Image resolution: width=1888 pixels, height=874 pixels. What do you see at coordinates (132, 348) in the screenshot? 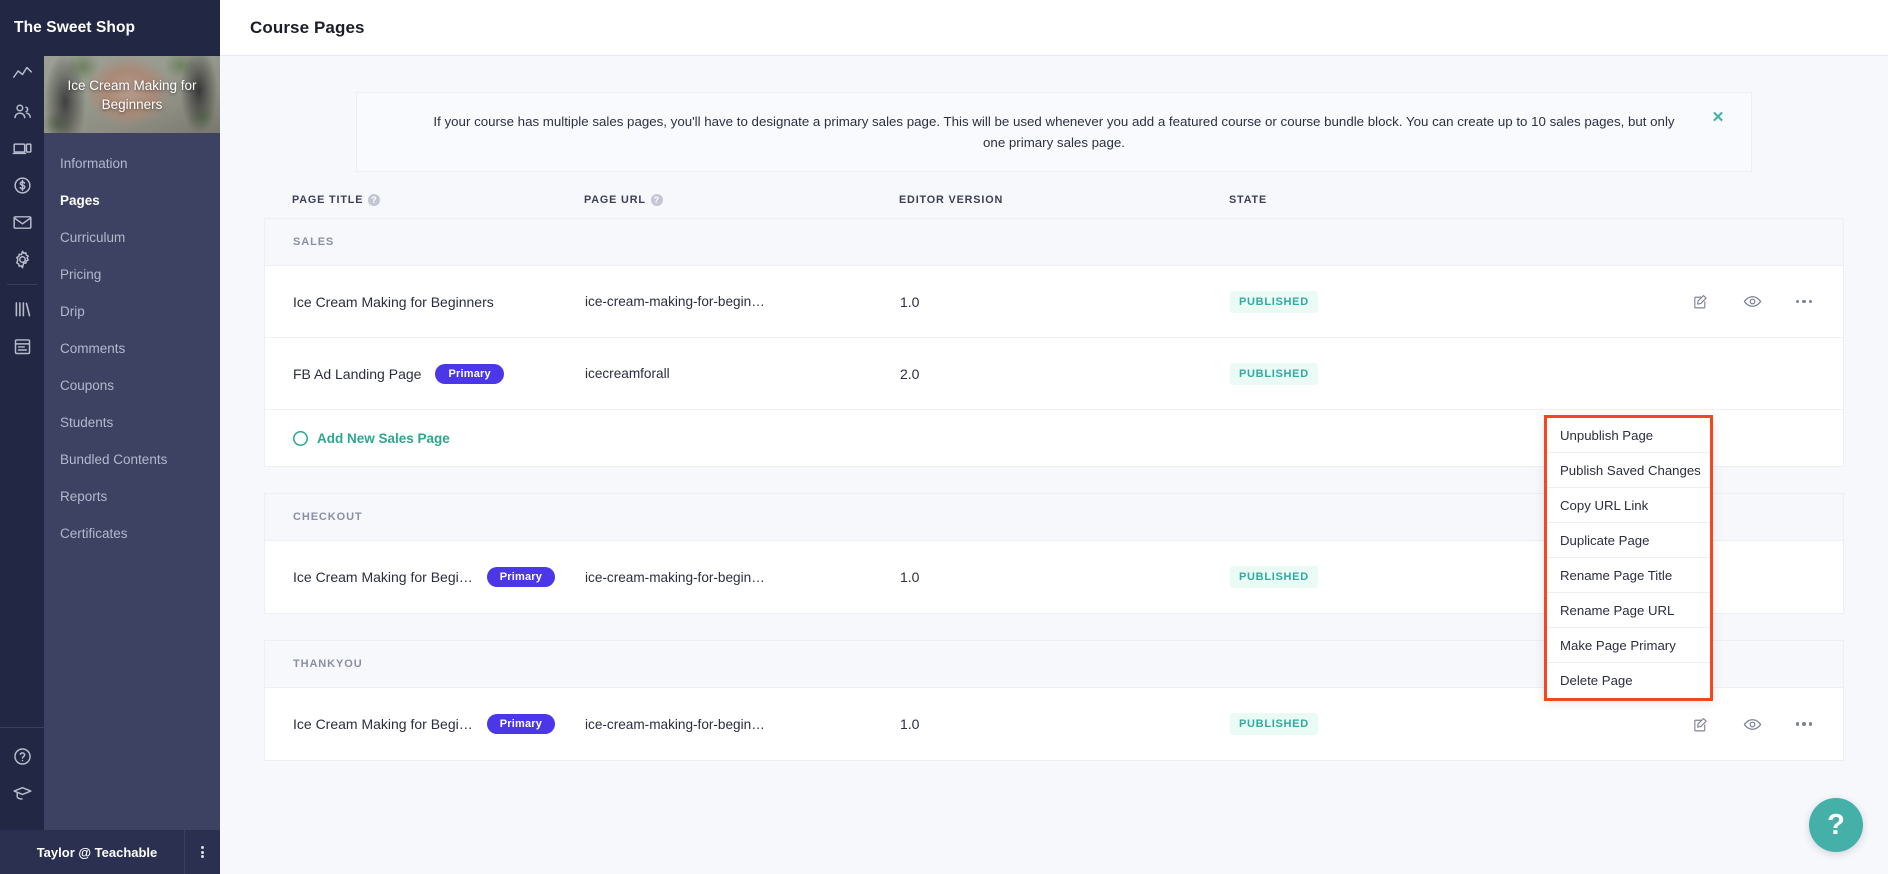
I see `sidebar-item-comments: Comments` at bounding box center [132, 348].